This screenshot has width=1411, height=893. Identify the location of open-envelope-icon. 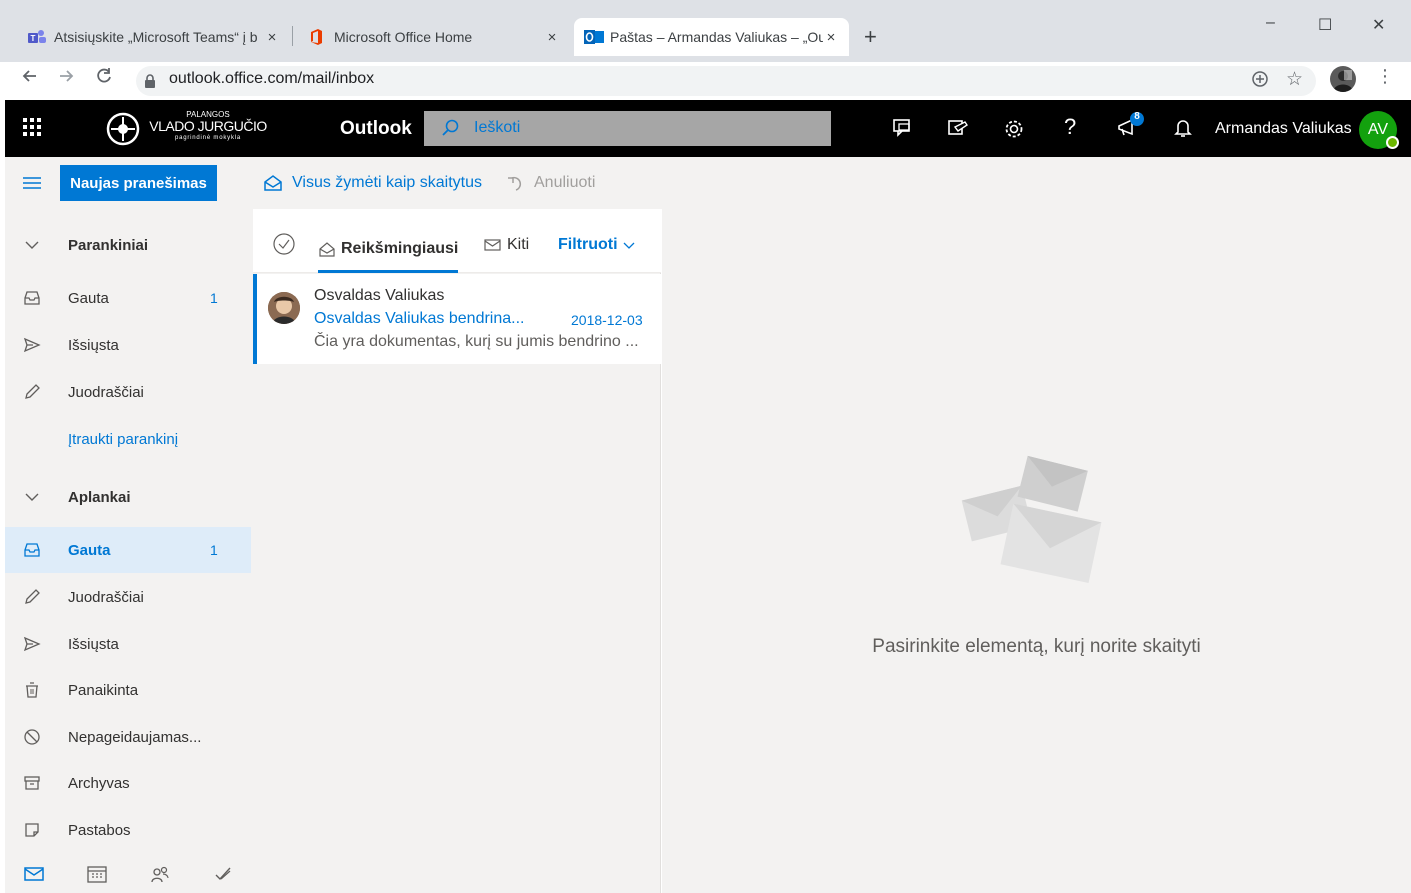
(273, 183).